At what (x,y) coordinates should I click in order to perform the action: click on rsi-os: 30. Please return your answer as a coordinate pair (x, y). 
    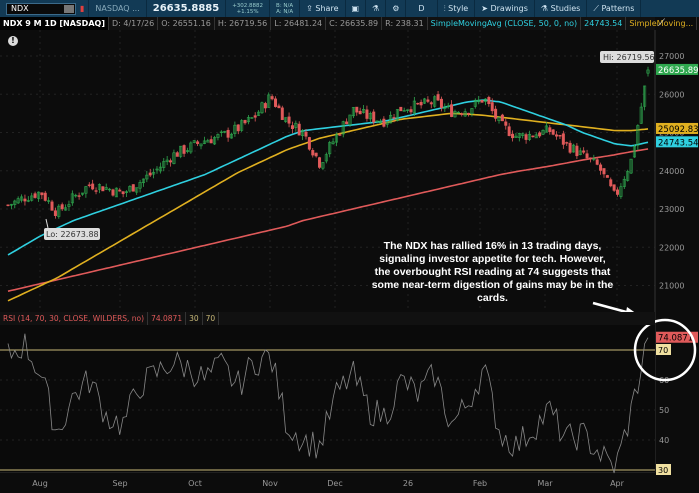
    Looking at the image, I should click on (194, 318).